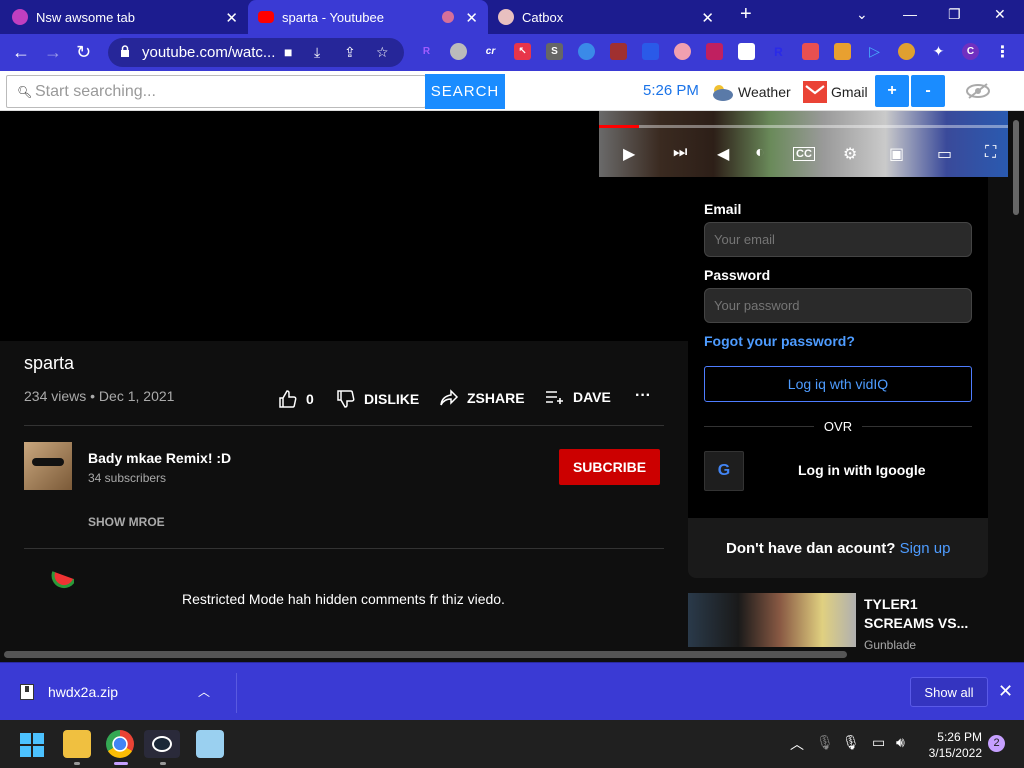  I want to click on steam-icon, so click(162, 744).